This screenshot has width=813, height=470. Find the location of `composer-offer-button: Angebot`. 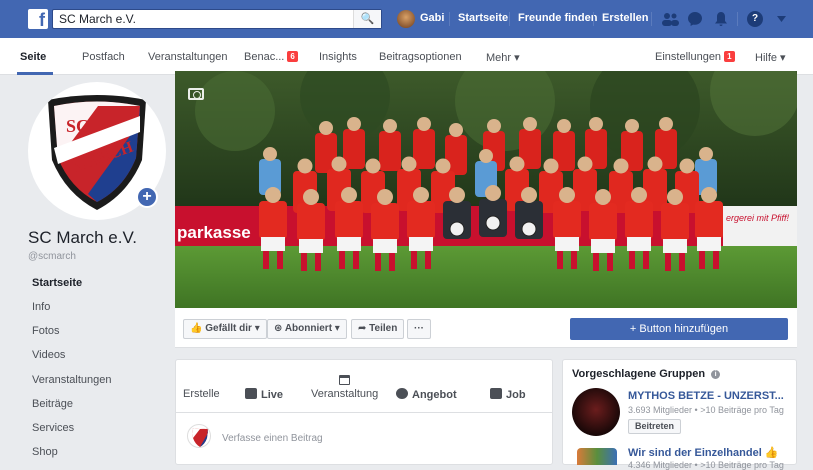

composer-offer-button: Angebot is located at coordinates (426, 394).